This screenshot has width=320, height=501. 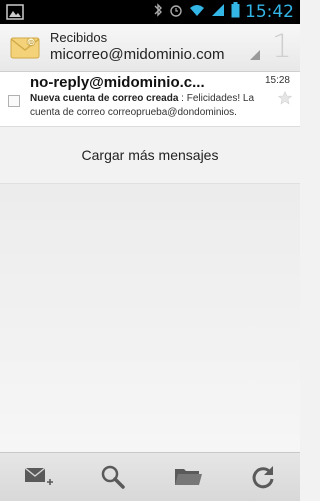 I want to click on load-more-button: Cargar más mensajes, so click(x=150, y=155).